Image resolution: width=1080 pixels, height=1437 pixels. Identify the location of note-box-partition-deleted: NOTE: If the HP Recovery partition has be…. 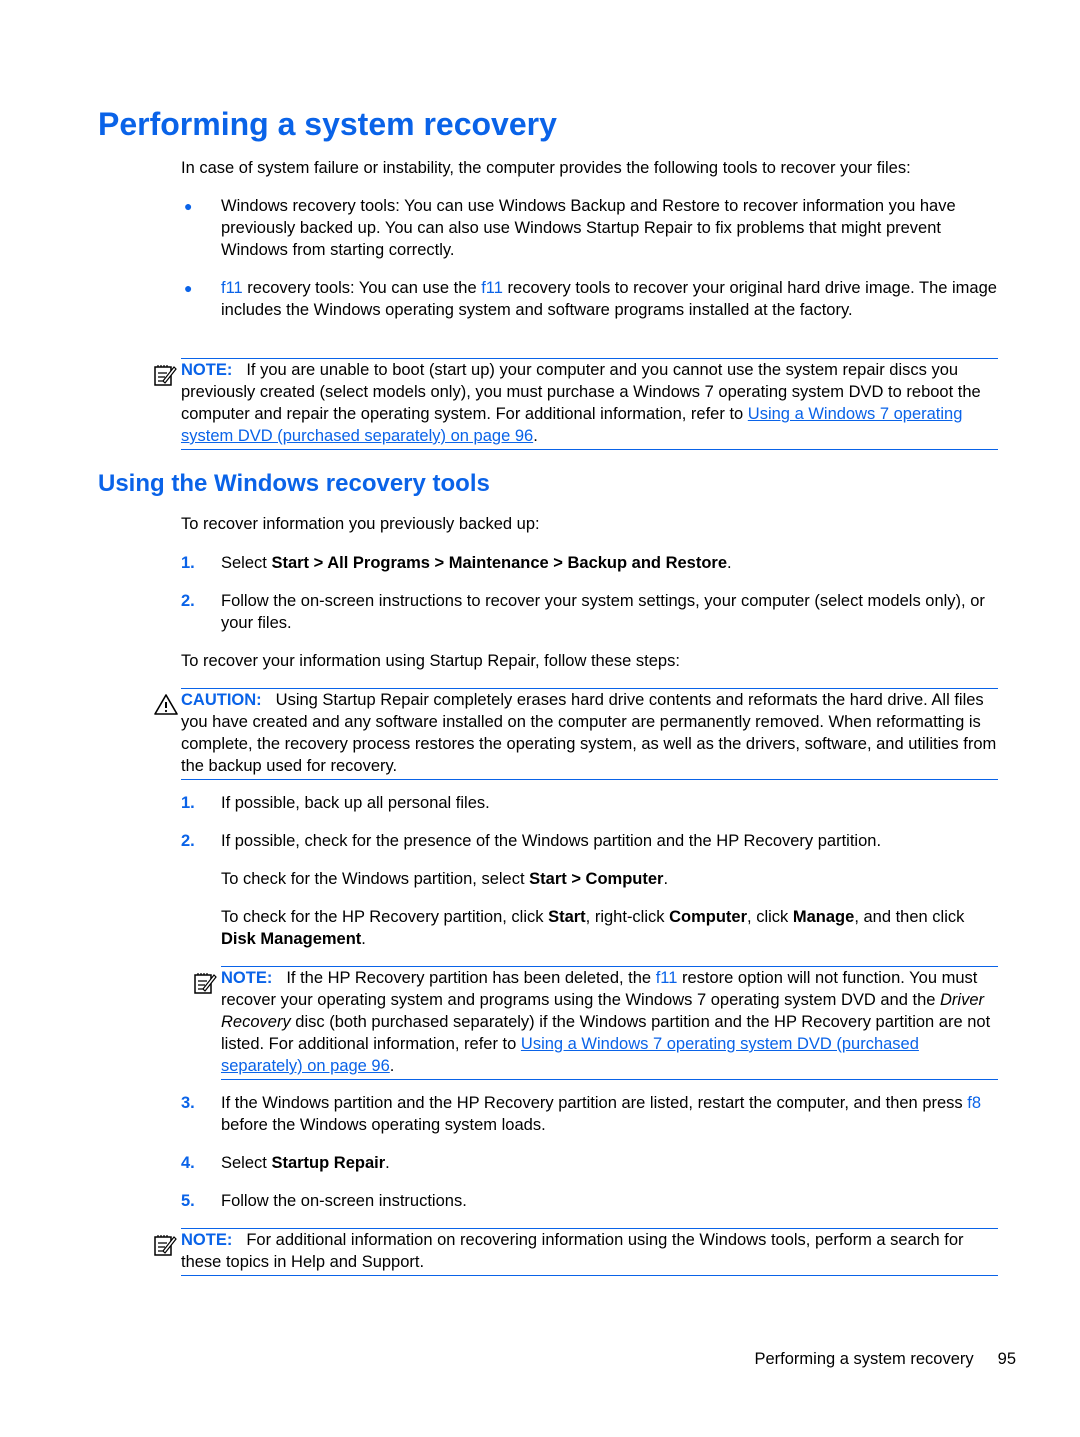
(609, 1023).